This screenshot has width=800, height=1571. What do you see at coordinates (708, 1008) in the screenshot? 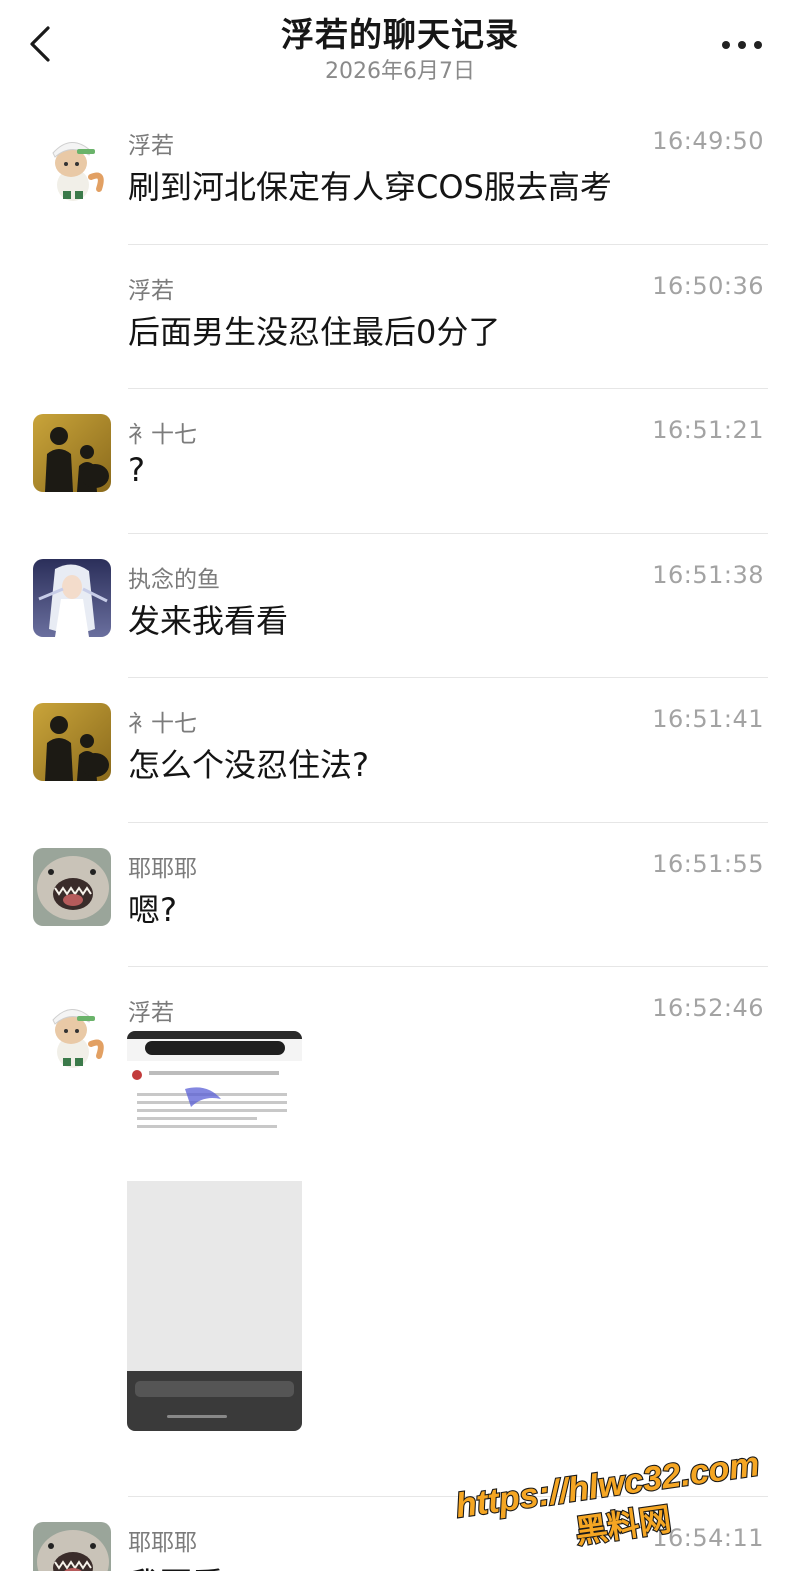
I see `message-time: 16:52:46` at bounding box center [708, 1008].